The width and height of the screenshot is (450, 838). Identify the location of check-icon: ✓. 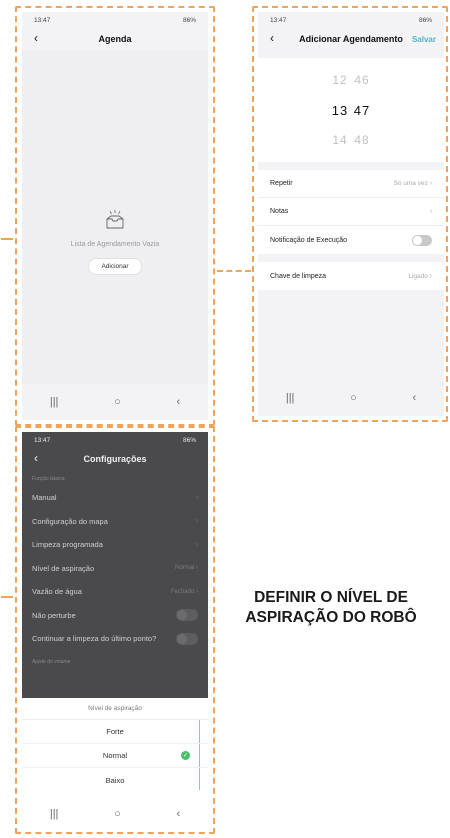
(185, 755).